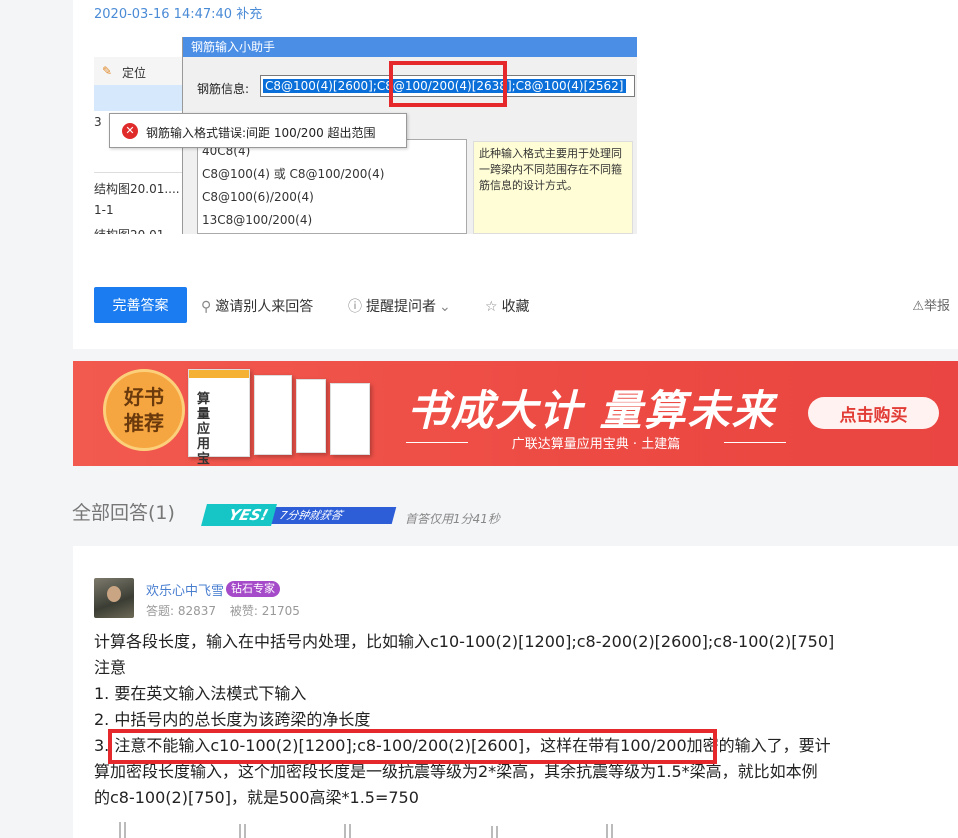  Describe the element at coordinates (144, 410) in the screenshot. I see `recommend-badge: 好书 推荐` at that location.